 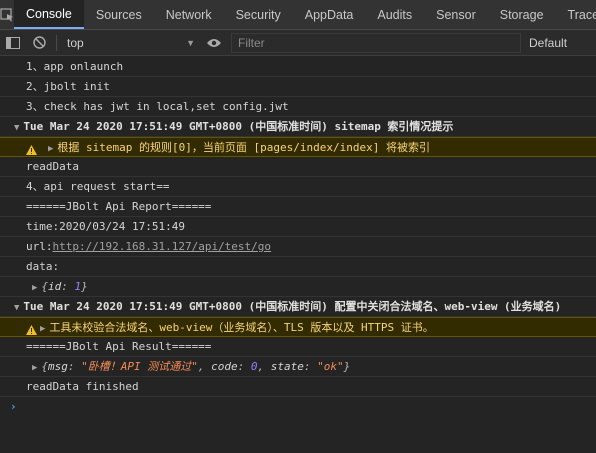 I want to click on sidebar-toggle-icon, so click(x=13, y=42).